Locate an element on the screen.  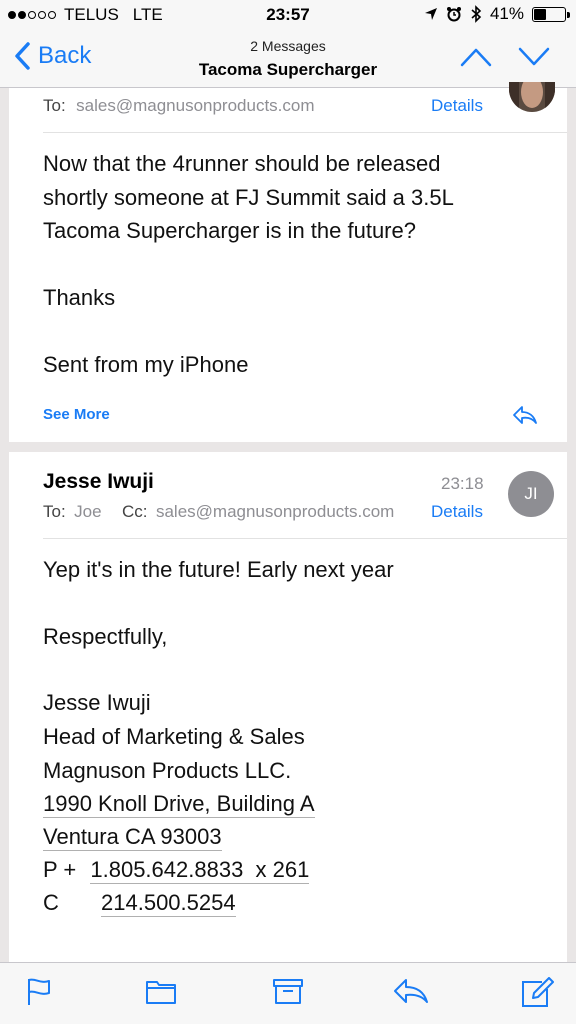
battery-icon is located at coordinates (551, 14).